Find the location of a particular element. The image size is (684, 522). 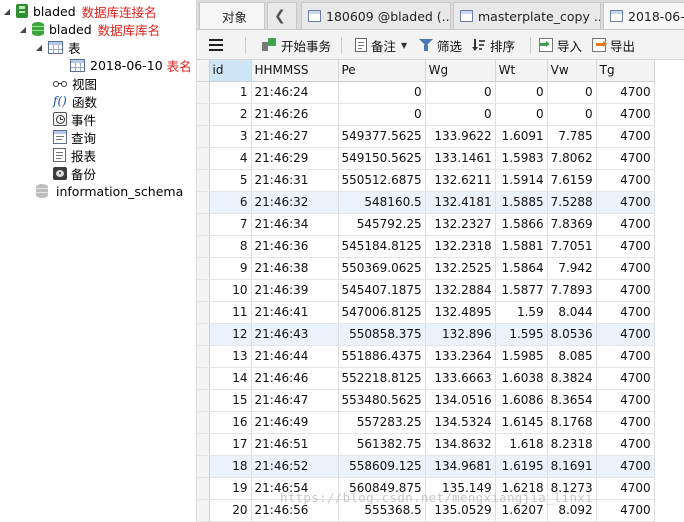

cell-vw: 8.2318 is located at coordinates (572, 444).